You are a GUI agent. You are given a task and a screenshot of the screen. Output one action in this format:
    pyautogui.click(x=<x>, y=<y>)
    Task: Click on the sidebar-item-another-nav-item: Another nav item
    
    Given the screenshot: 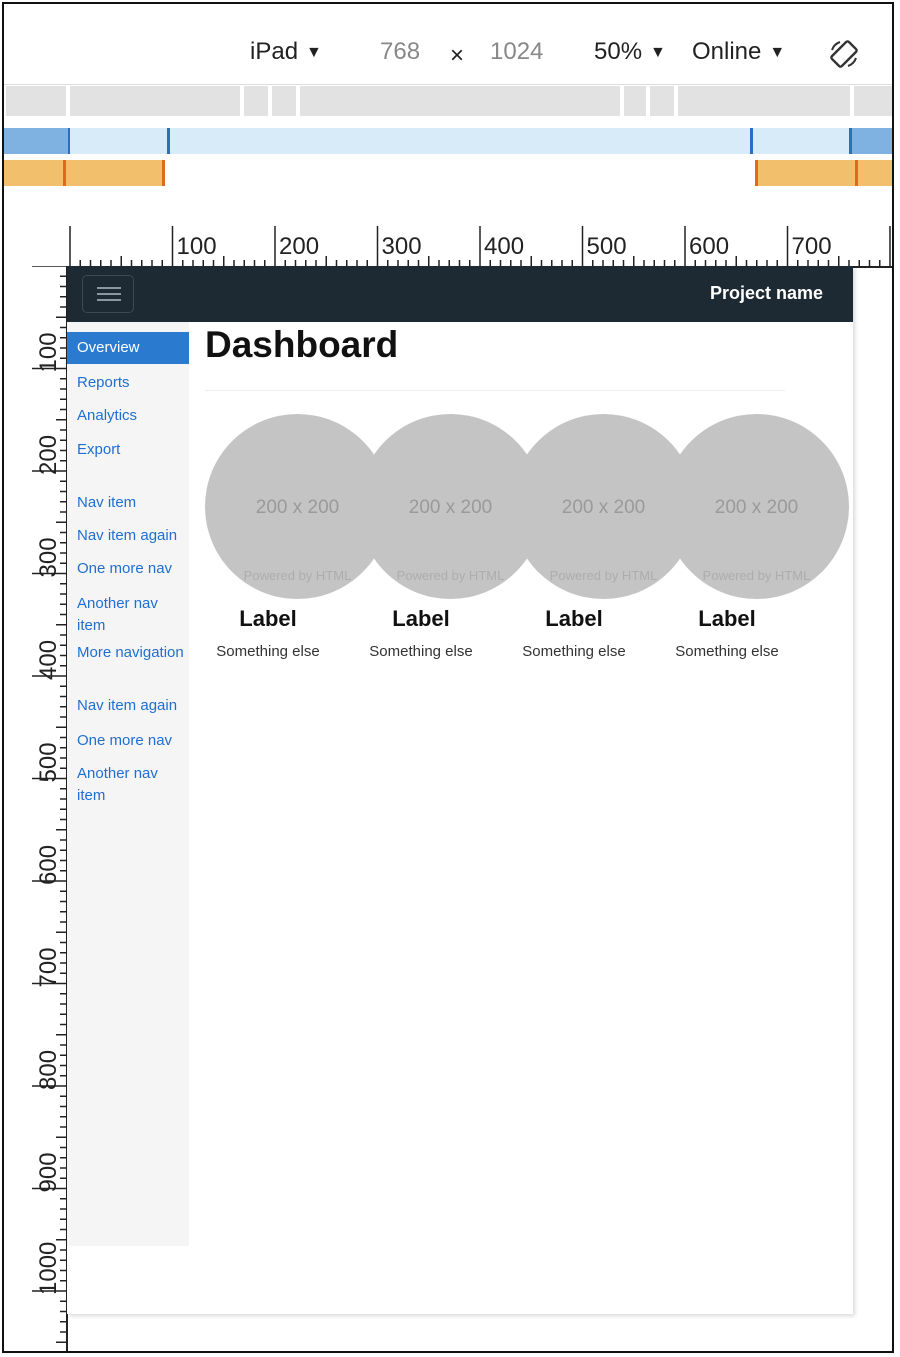 What is the action you would take?
    pyautogui.click(x=122, y=615)
    